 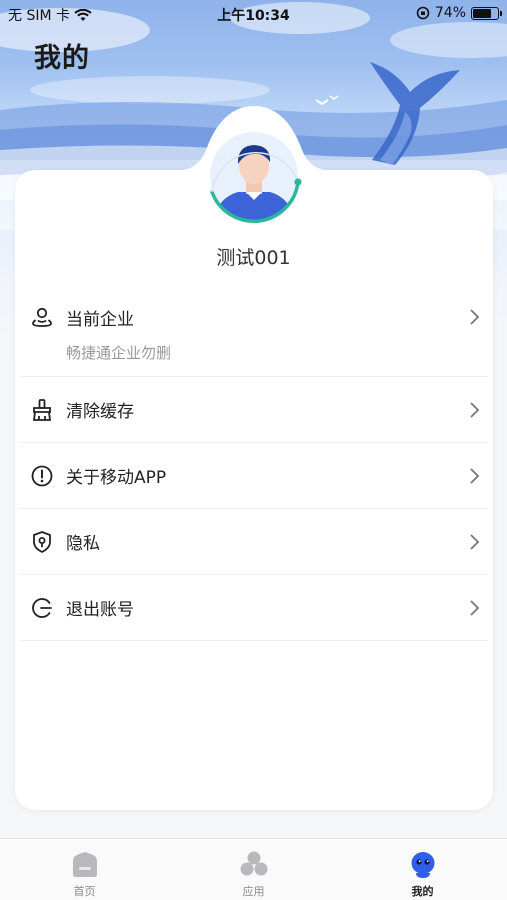 I want to click on tab-label: 首页, so click(x=84, y=891).